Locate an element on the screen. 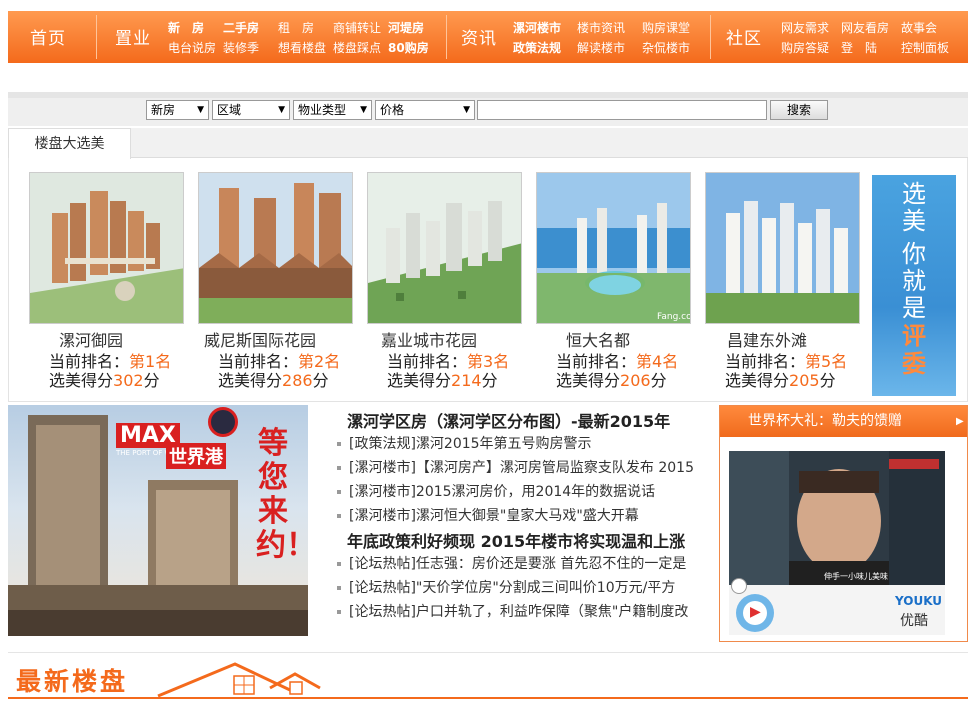 This screenshot has height=707, width=979. type-select: 新房 ▼ is located at coordinates (177, 110).